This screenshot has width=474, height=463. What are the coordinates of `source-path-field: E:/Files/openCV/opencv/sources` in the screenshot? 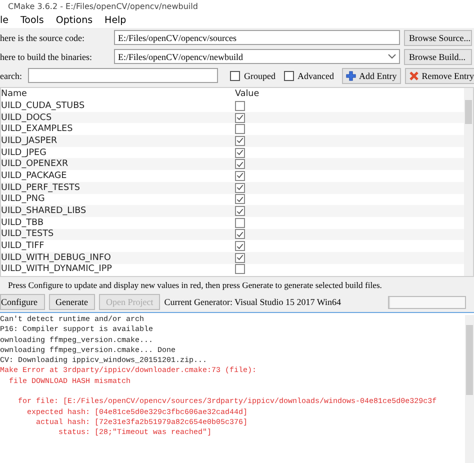 It's located at (257, 37).